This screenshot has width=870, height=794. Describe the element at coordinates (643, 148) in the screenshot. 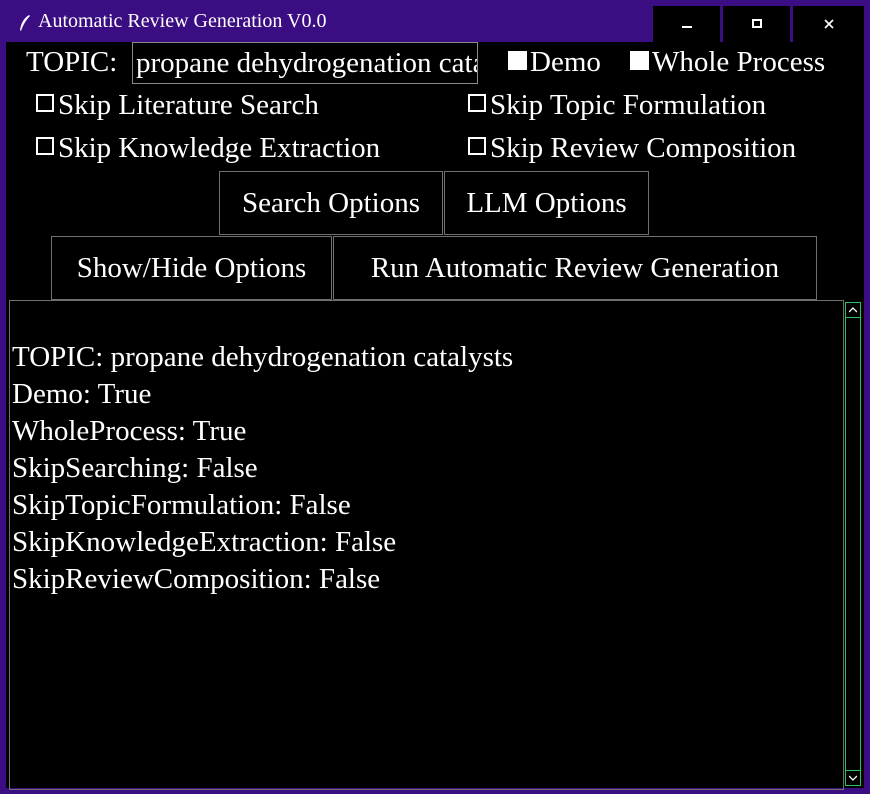

I see `skip-review-composition-label: Skip Review Composition` at that location.